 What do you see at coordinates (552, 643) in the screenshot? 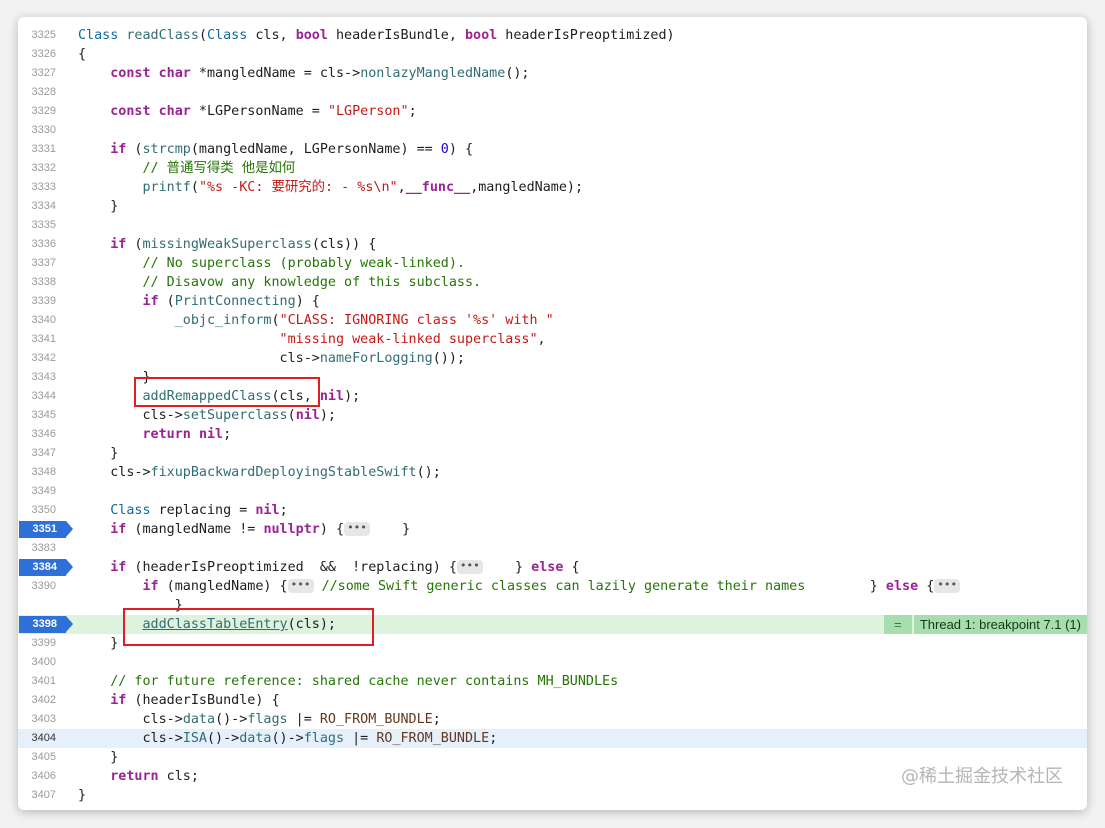
I see `code-line: 3399 }` at bounding box center [552, 643].